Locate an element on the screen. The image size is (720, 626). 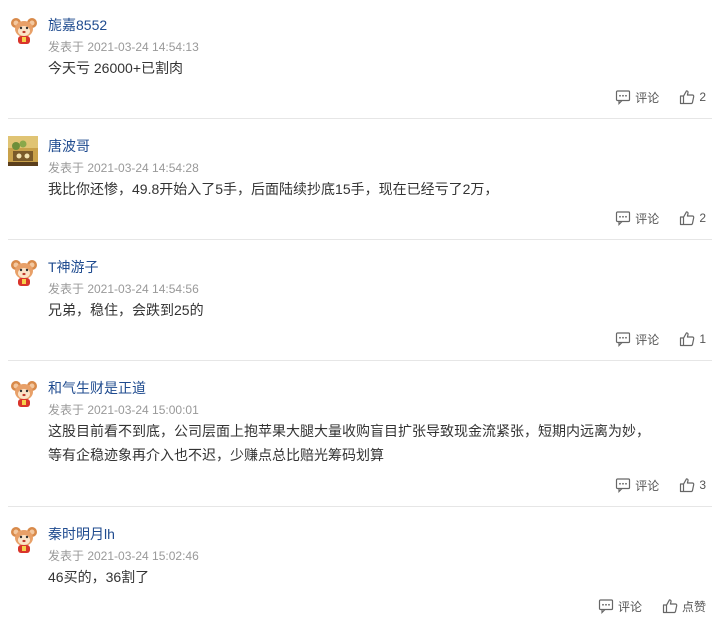
comment-text-line: 我比你还惨，49.8开始入了5手，后面陆续抄底15手，现在已经亏了2万， is located at coordinates (273, 189).